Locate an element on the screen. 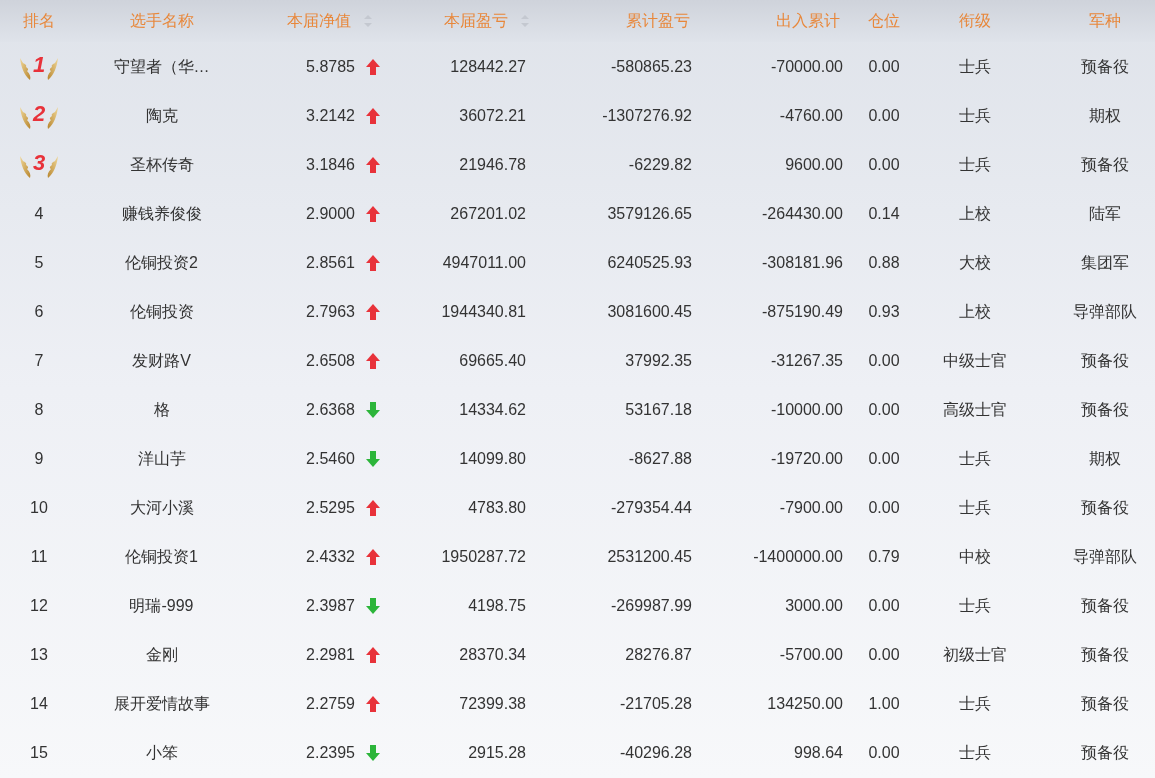  table-cell-text: 陆军 is located at coordinates (1105, 213).